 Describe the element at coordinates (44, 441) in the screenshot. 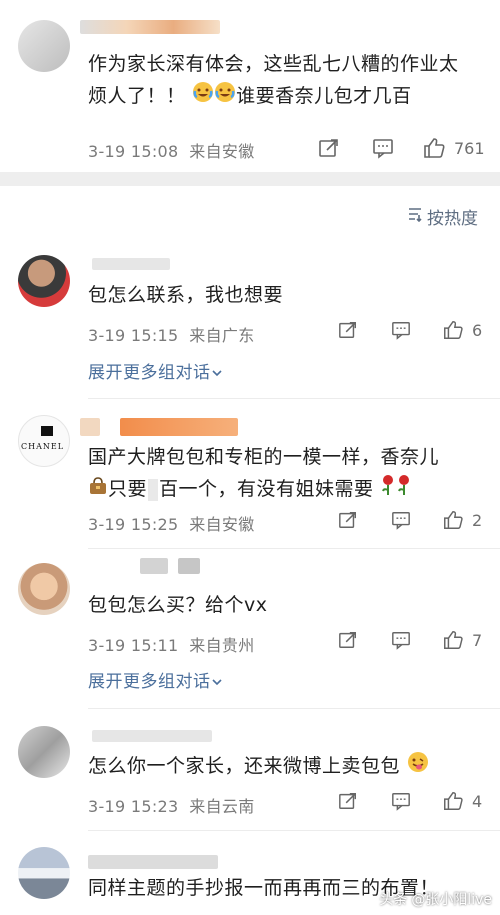

I see `avatar: CHANEL` at that location.